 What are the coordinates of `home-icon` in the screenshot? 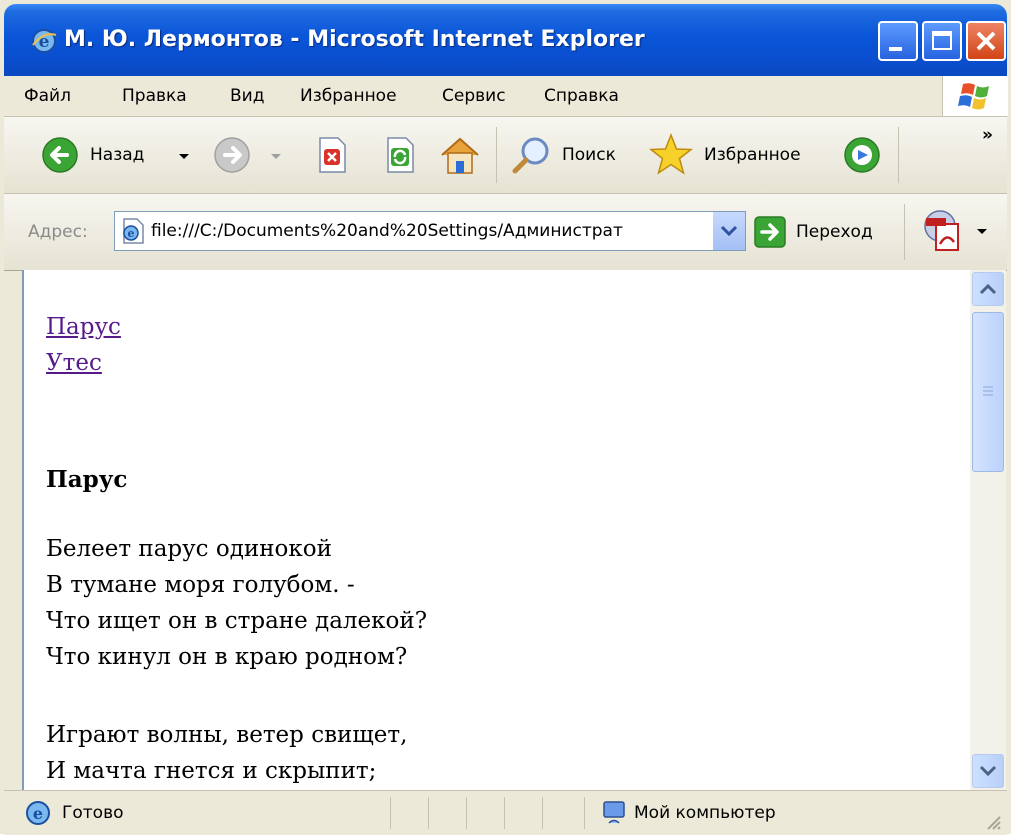 It's located at (460, 155).